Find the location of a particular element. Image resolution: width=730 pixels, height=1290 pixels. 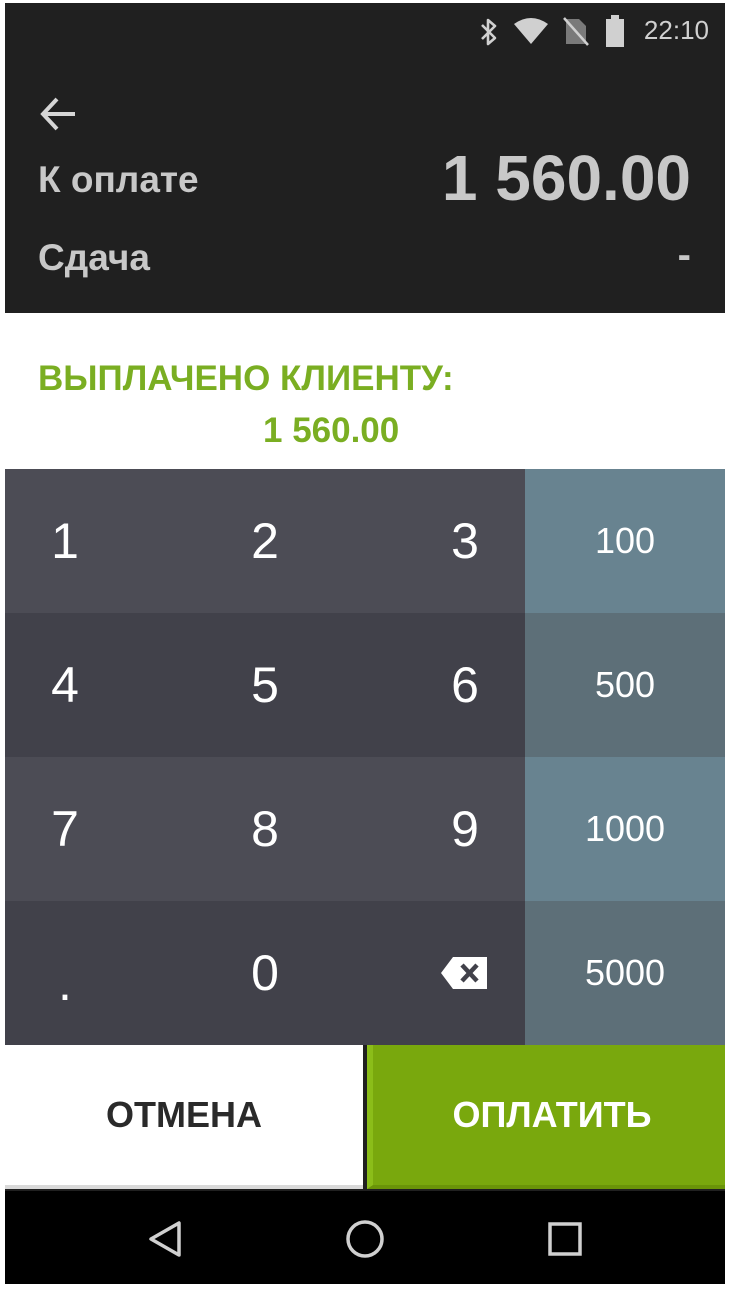

nav-back-button is located at coordinates (165, 1239).